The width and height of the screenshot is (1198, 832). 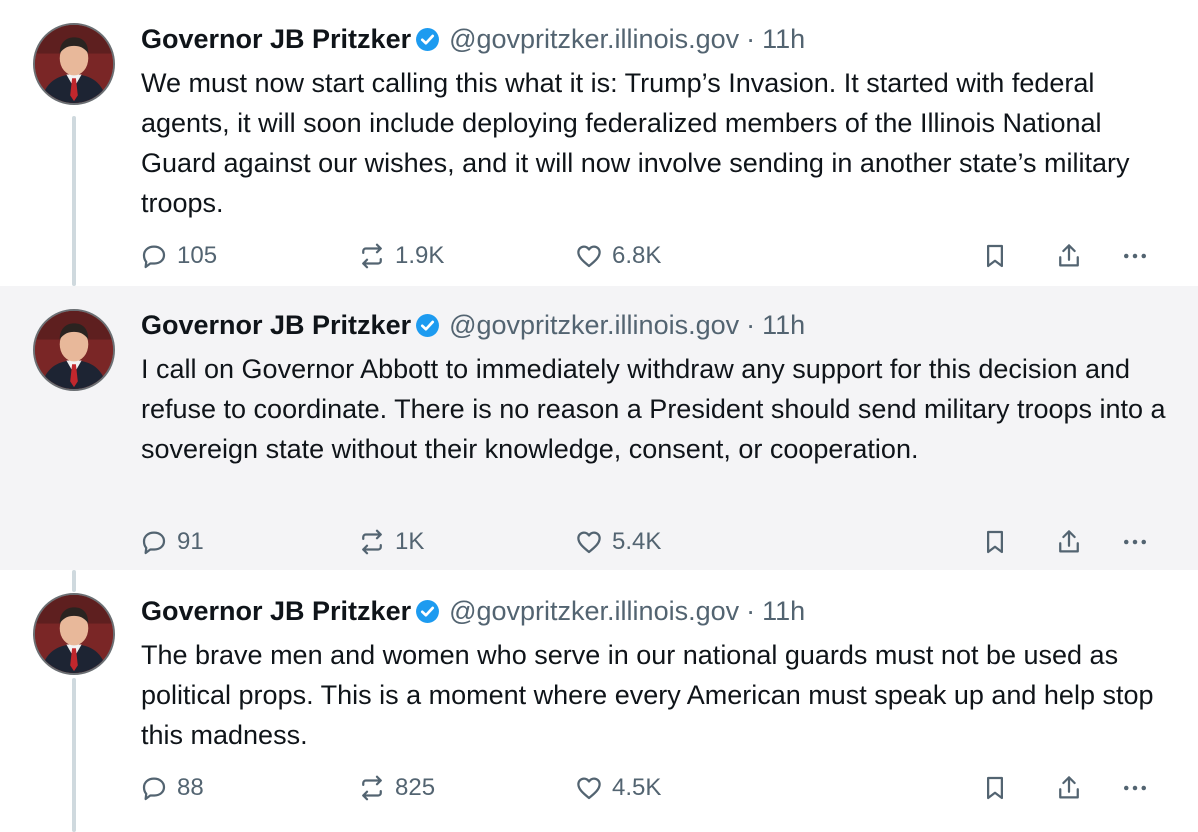 What do you see at coordinates (190, 787) in the screenshot?
I see `reply-count: 88` at bounding box center [190, 787].